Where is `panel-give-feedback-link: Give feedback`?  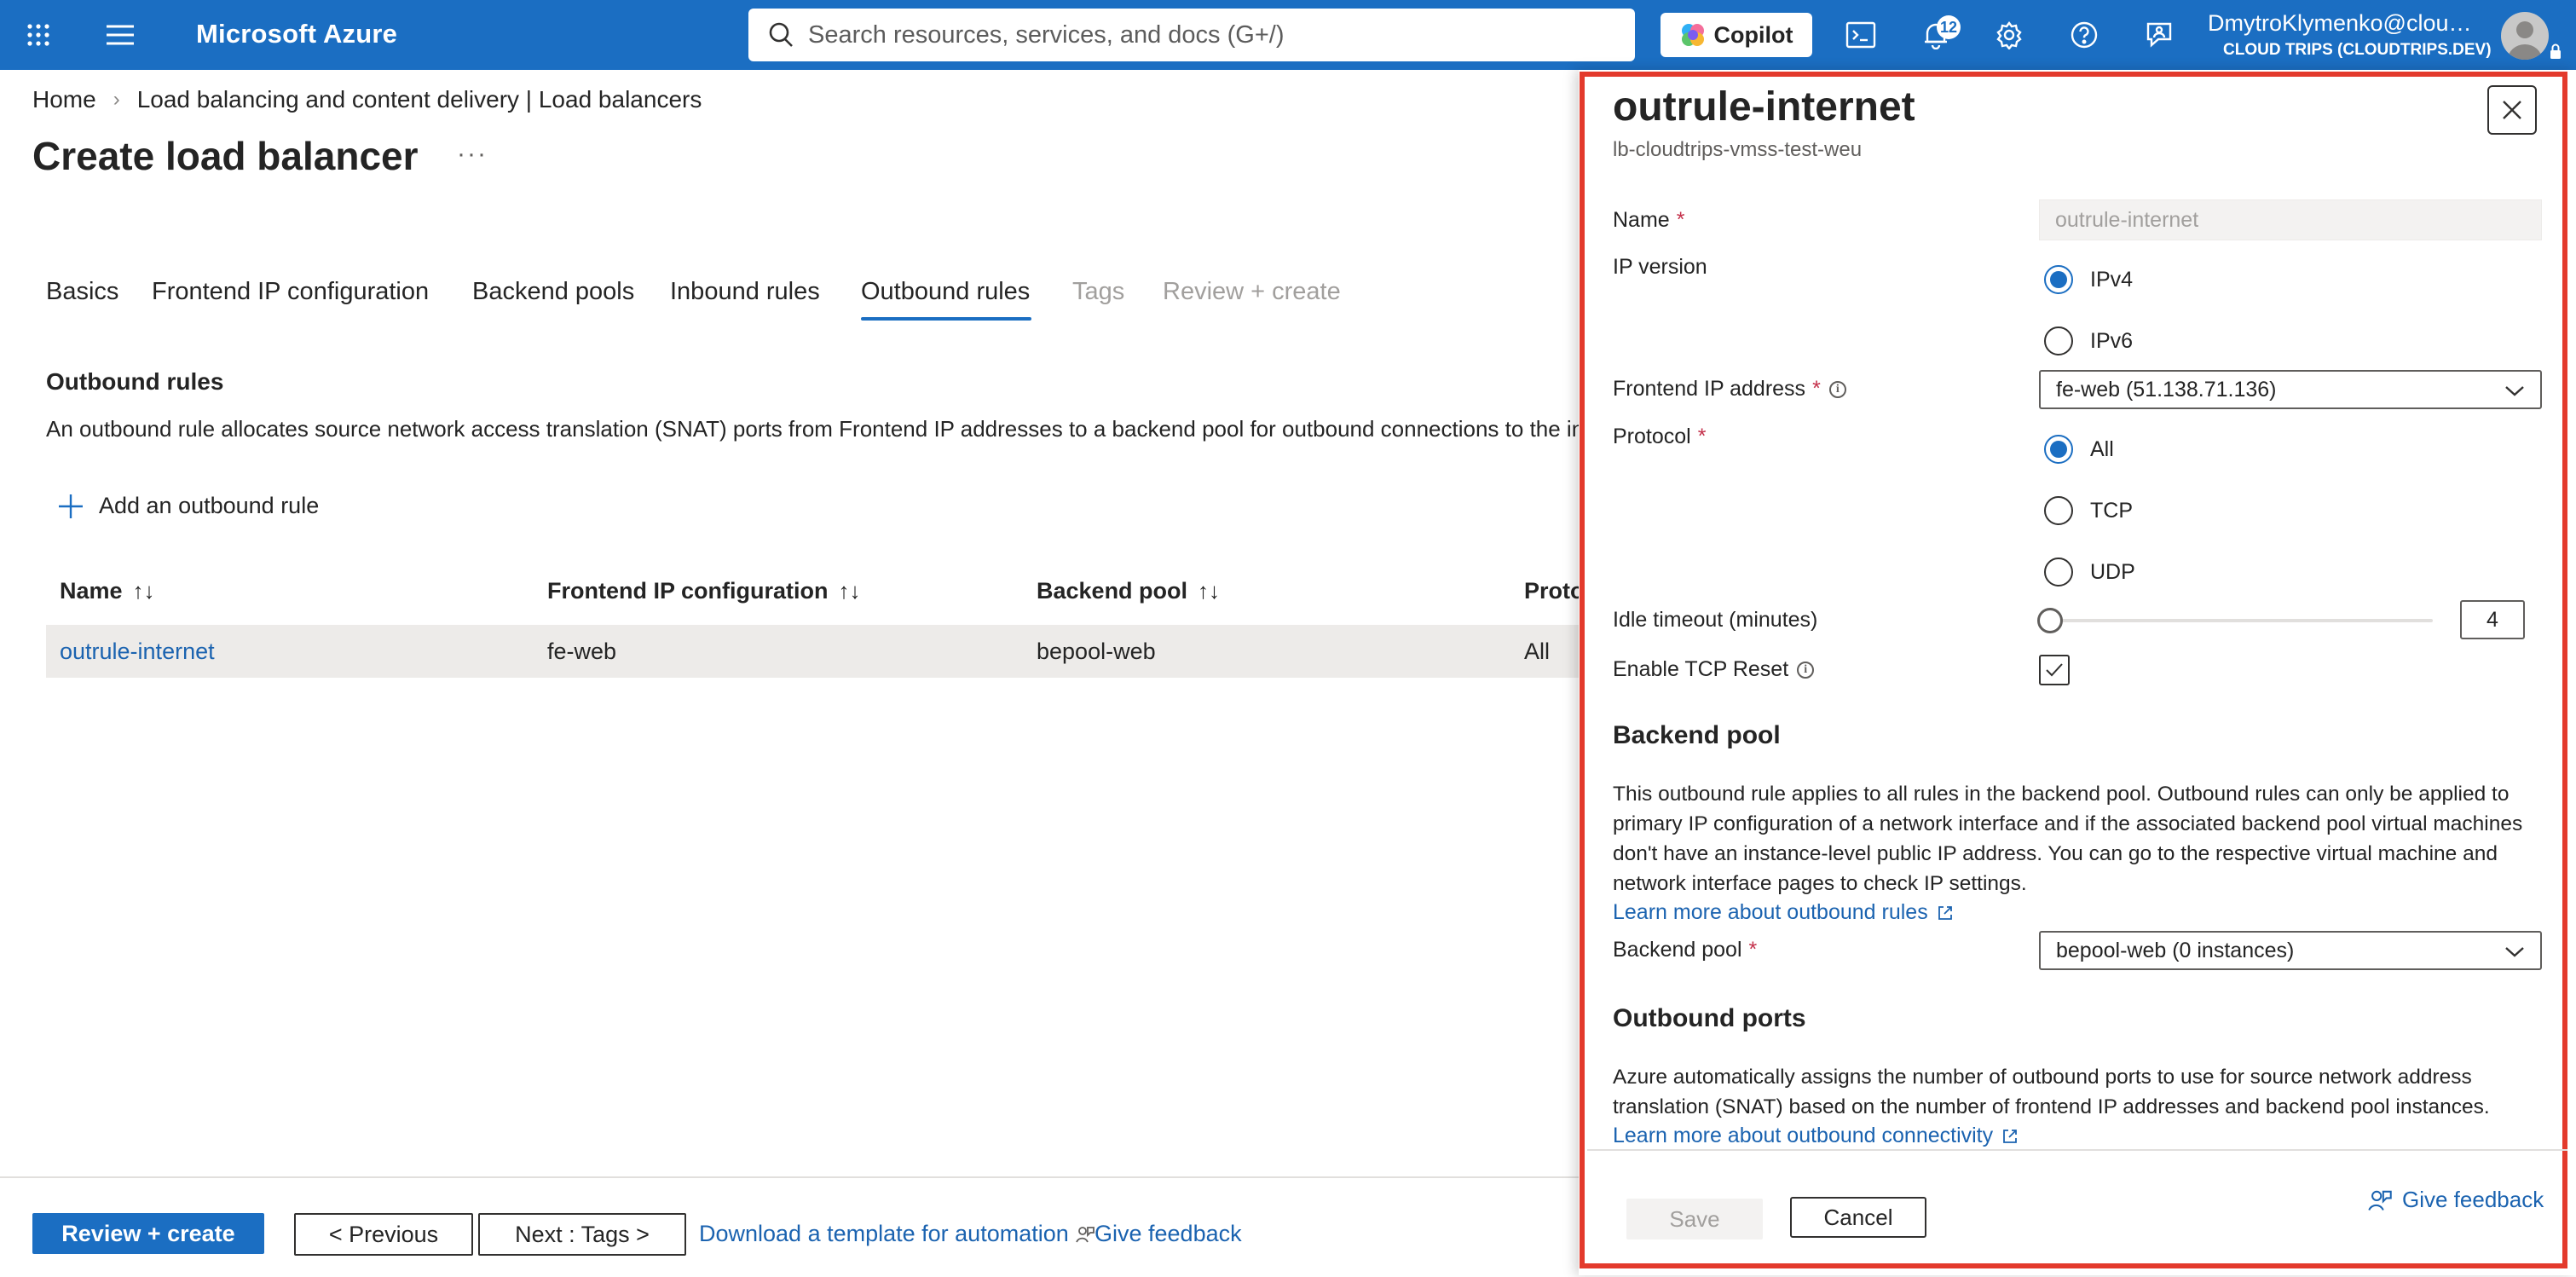
panel-give-feedback-link: Give feedback is located at coordinates (2456, 1200).